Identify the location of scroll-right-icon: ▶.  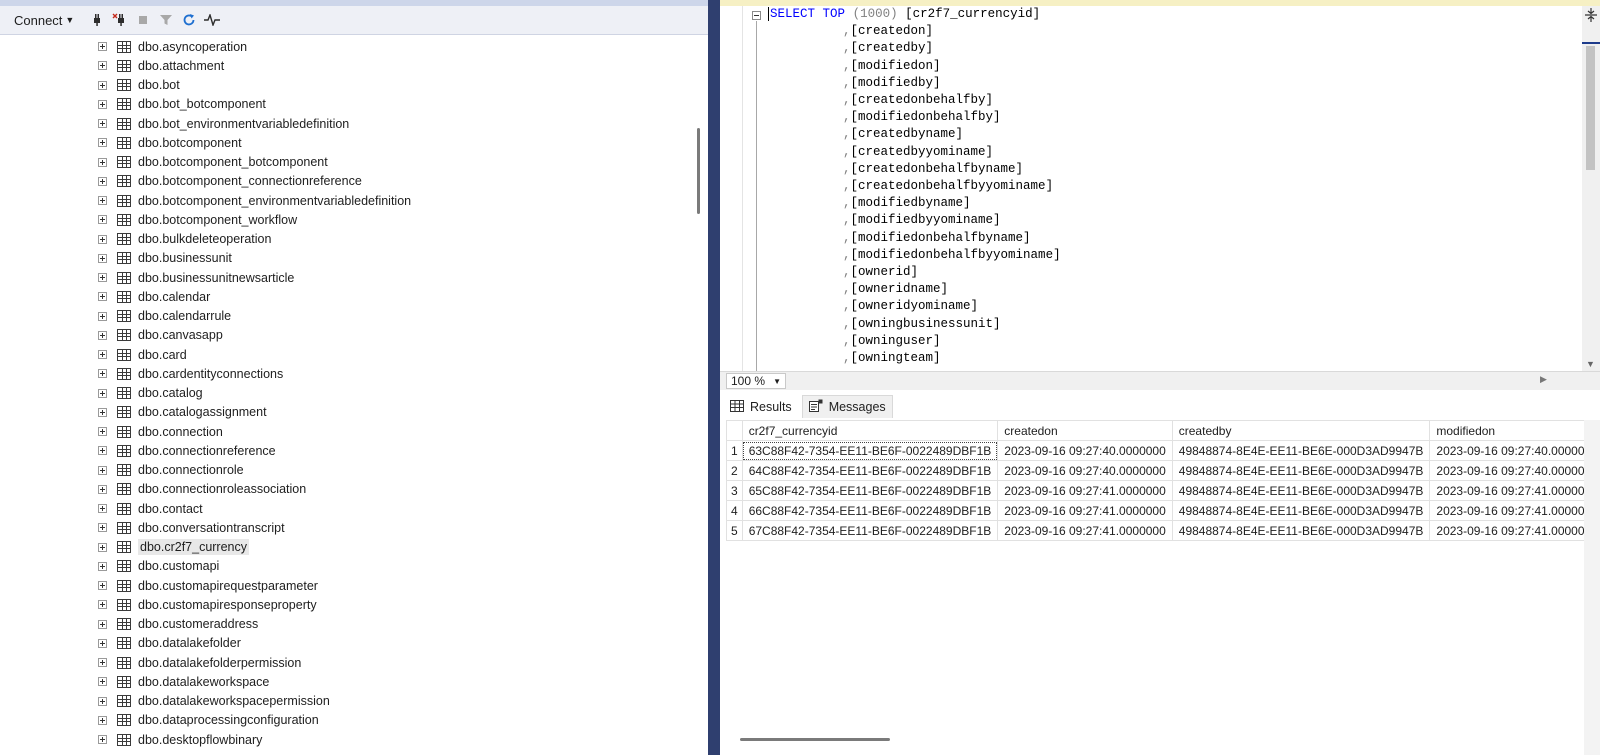
(1543, 379).